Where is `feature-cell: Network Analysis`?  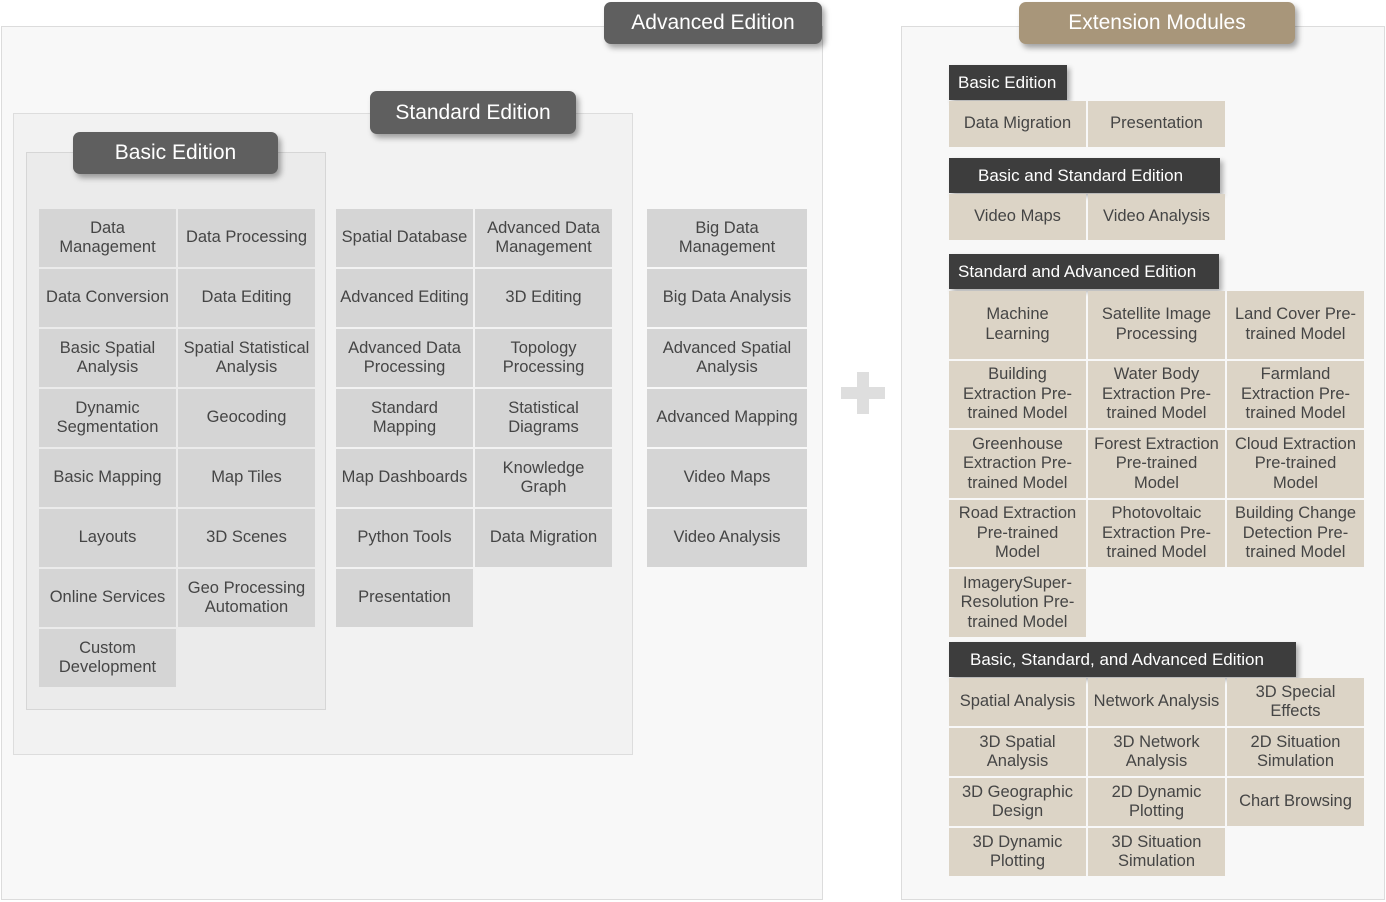 feature-cell: Network Analysis is located at coordinates (1156, 702).